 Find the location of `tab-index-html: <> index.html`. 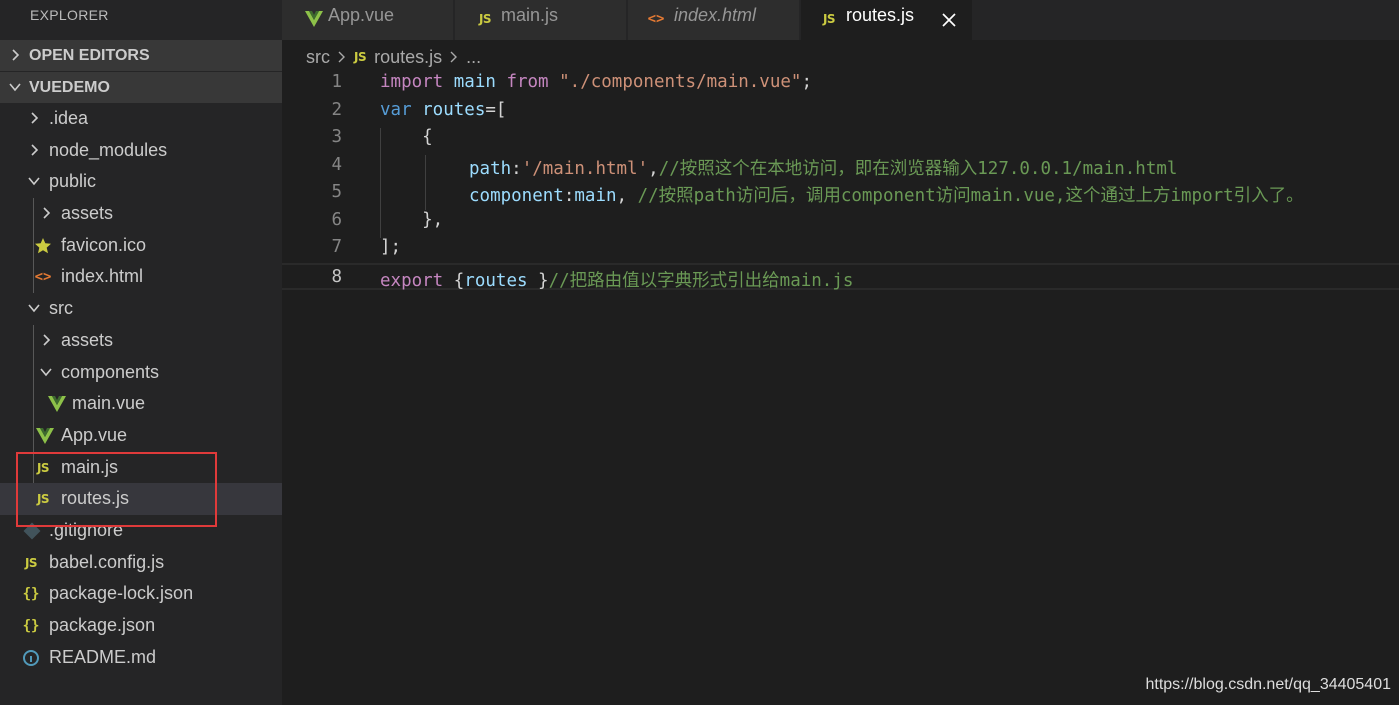

tab-index-html: <> index.html is located at coordinates (714, 20).